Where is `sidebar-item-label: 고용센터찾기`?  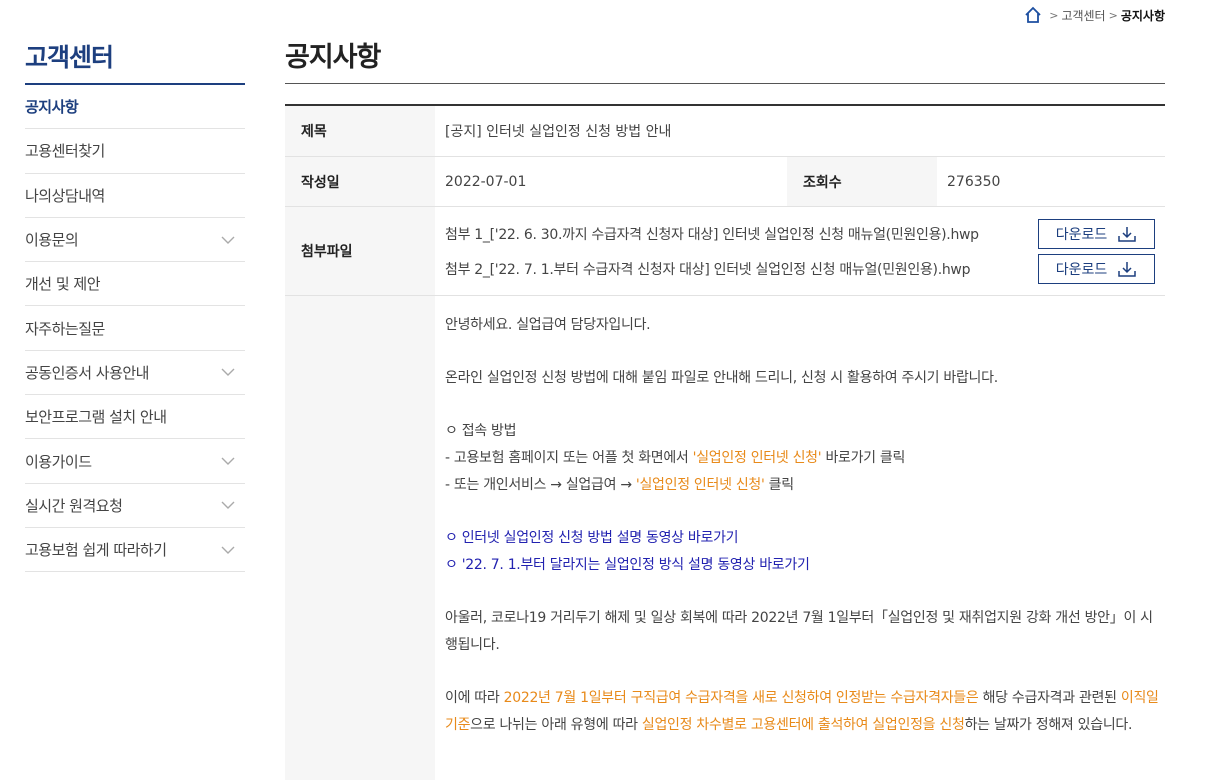 sidebar-item-label: 고용센터찾기 is located at coordinates (65, 151).